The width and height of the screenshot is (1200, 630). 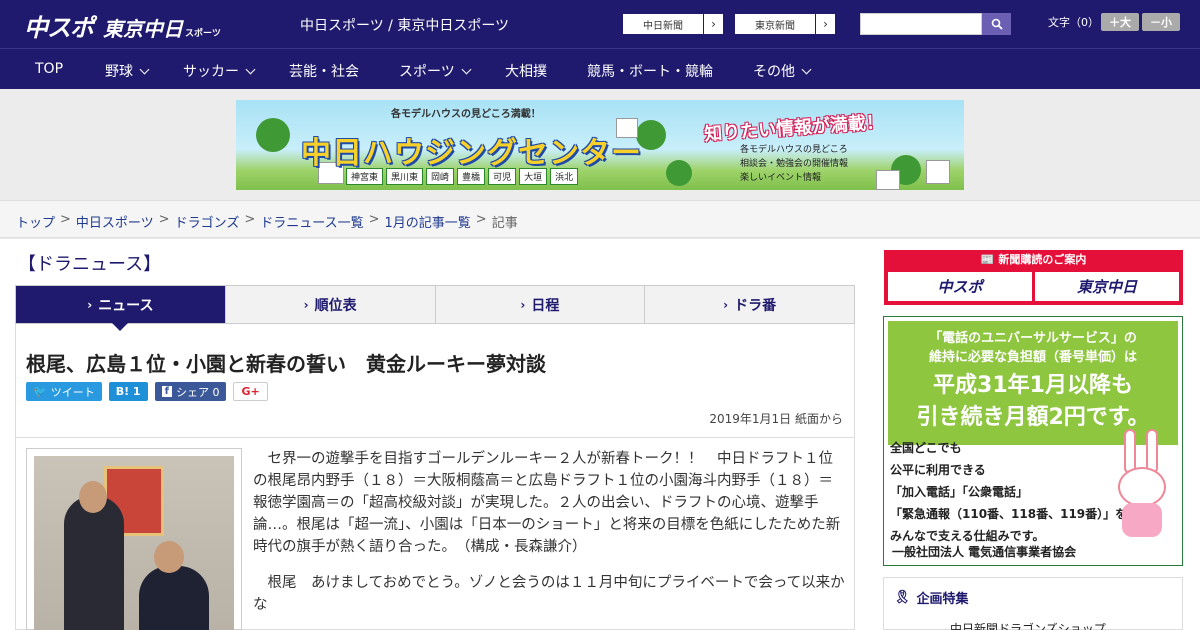 What do you see at coordinates (64, 391) in the screenshot?
I see `tweet-button: 🐦 ツイート` at bounding box center [64, 391].